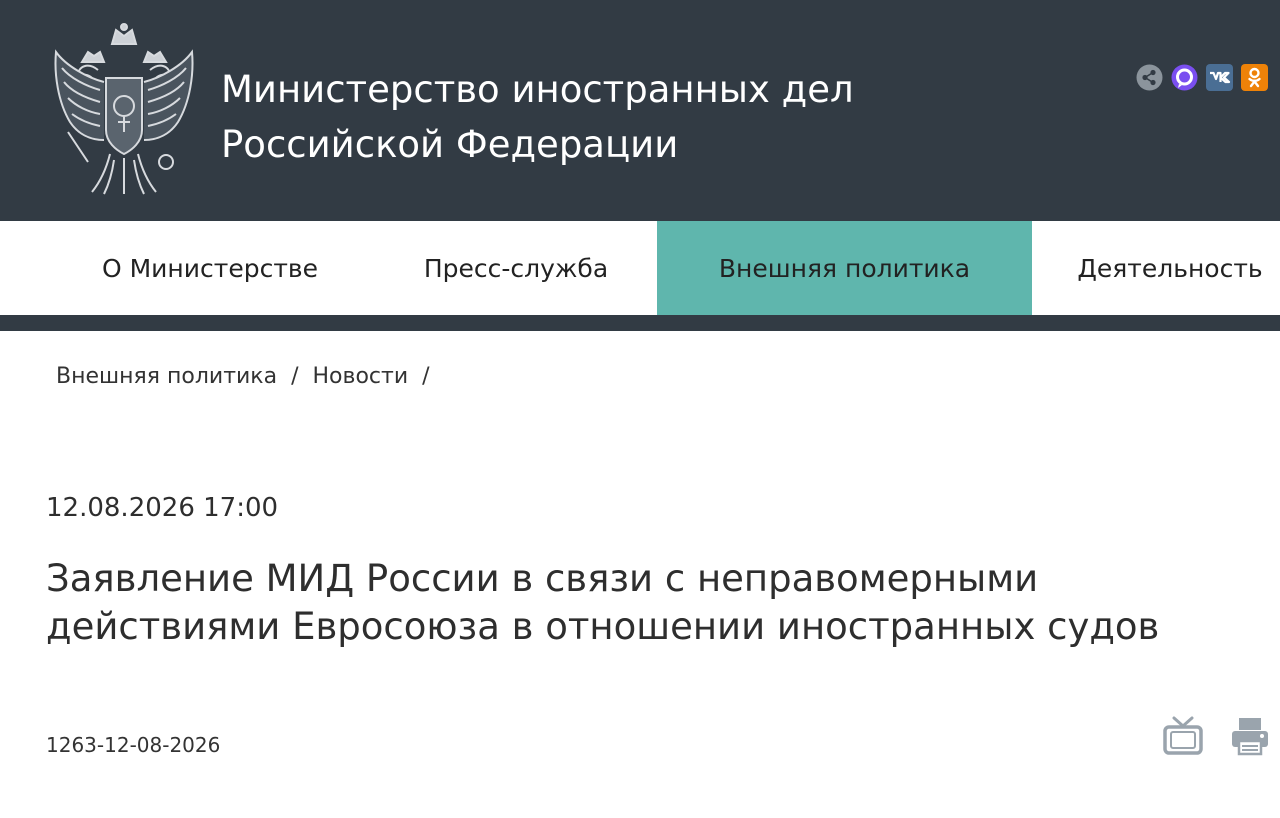 This screenshot has height=818, width=1280. What do you see at coordinates (1216, 736) in the screenshot?
I see `article-tools` at bounding box center [1216, 736].